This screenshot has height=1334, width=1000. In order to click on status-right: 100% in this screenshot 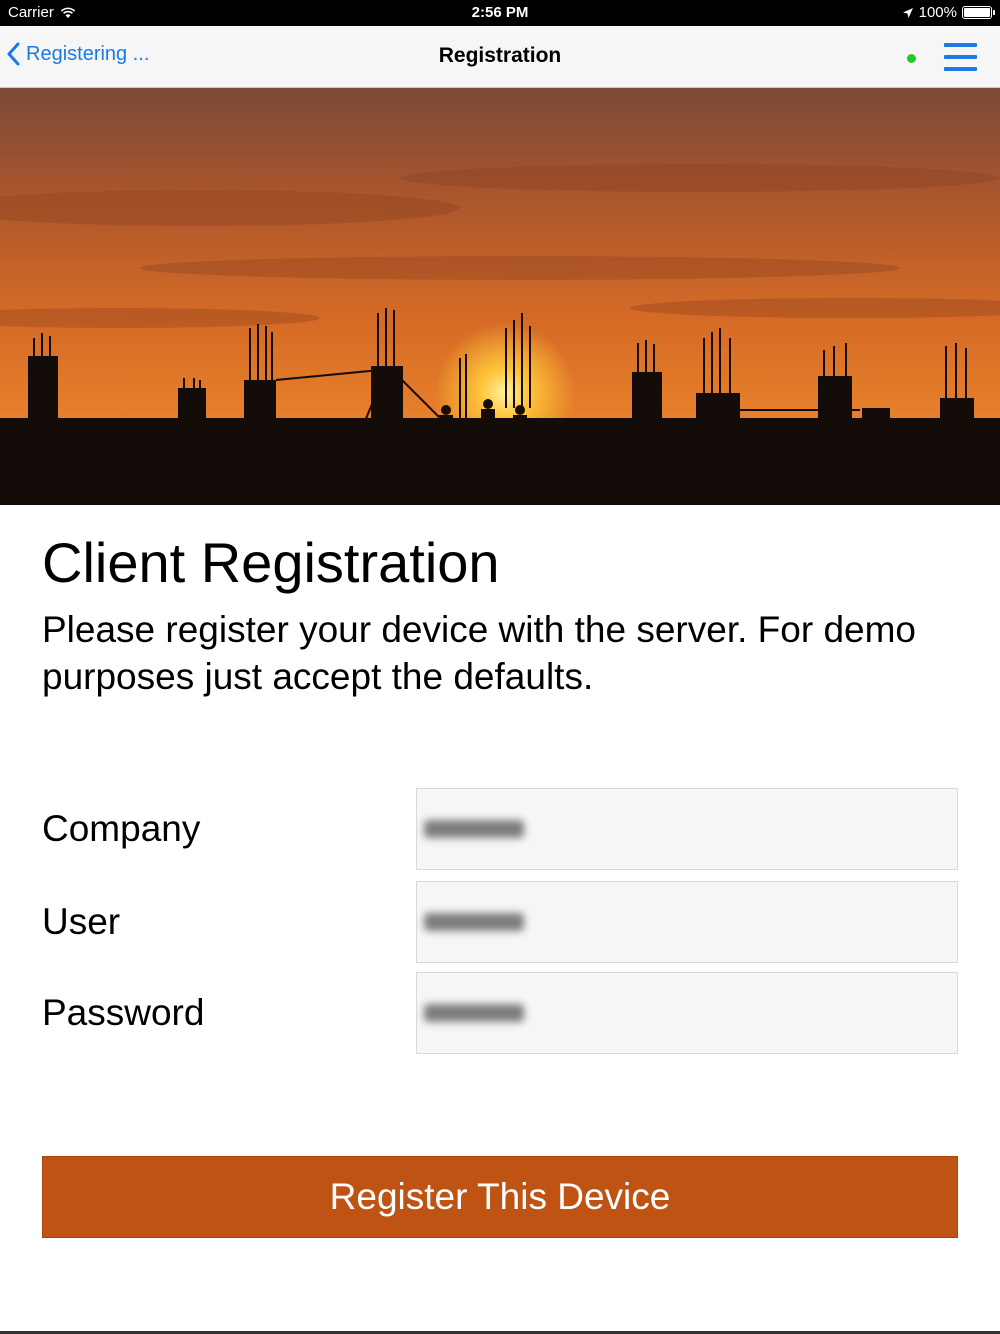, I will do `click(948, 12)`.